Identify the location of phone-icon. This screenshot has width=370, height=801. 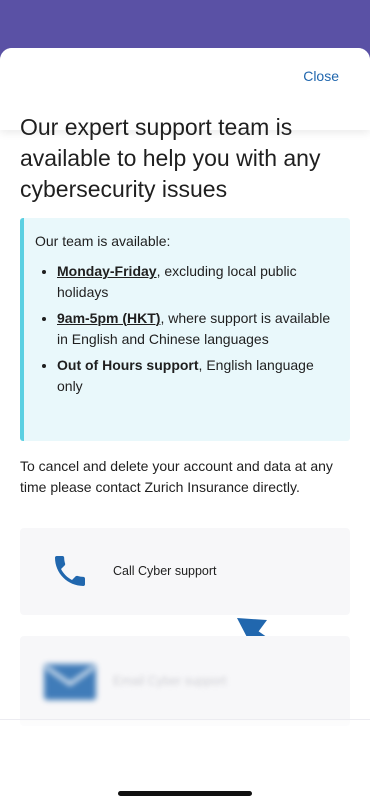
(70, 571).